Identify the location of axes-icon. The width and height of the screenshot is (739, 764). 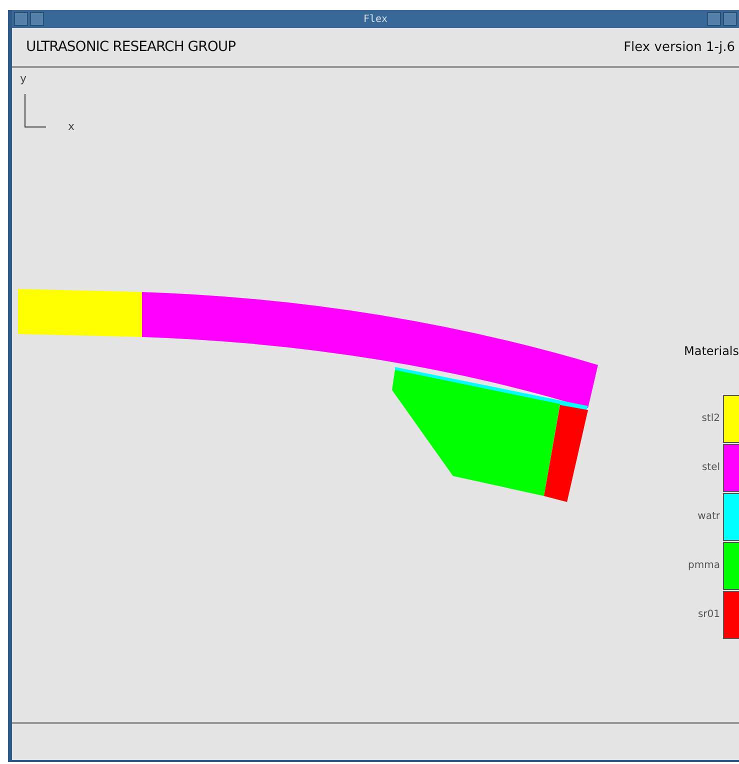
(35, 111).